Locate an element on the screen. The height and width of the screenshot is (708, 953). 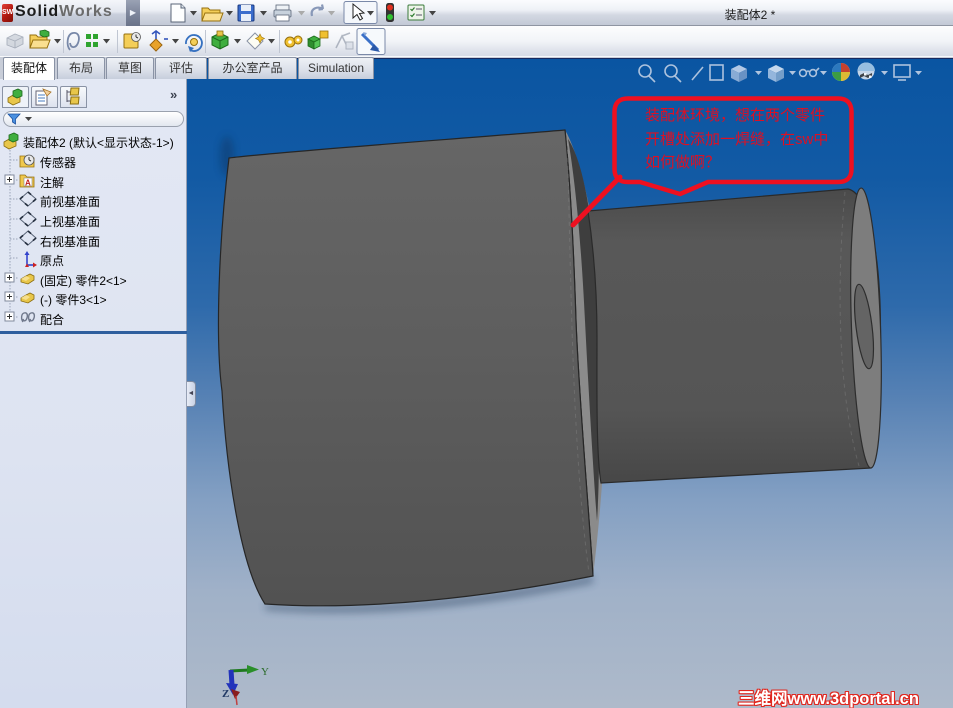
svg-text: Z is located at coordinates (225, 694).